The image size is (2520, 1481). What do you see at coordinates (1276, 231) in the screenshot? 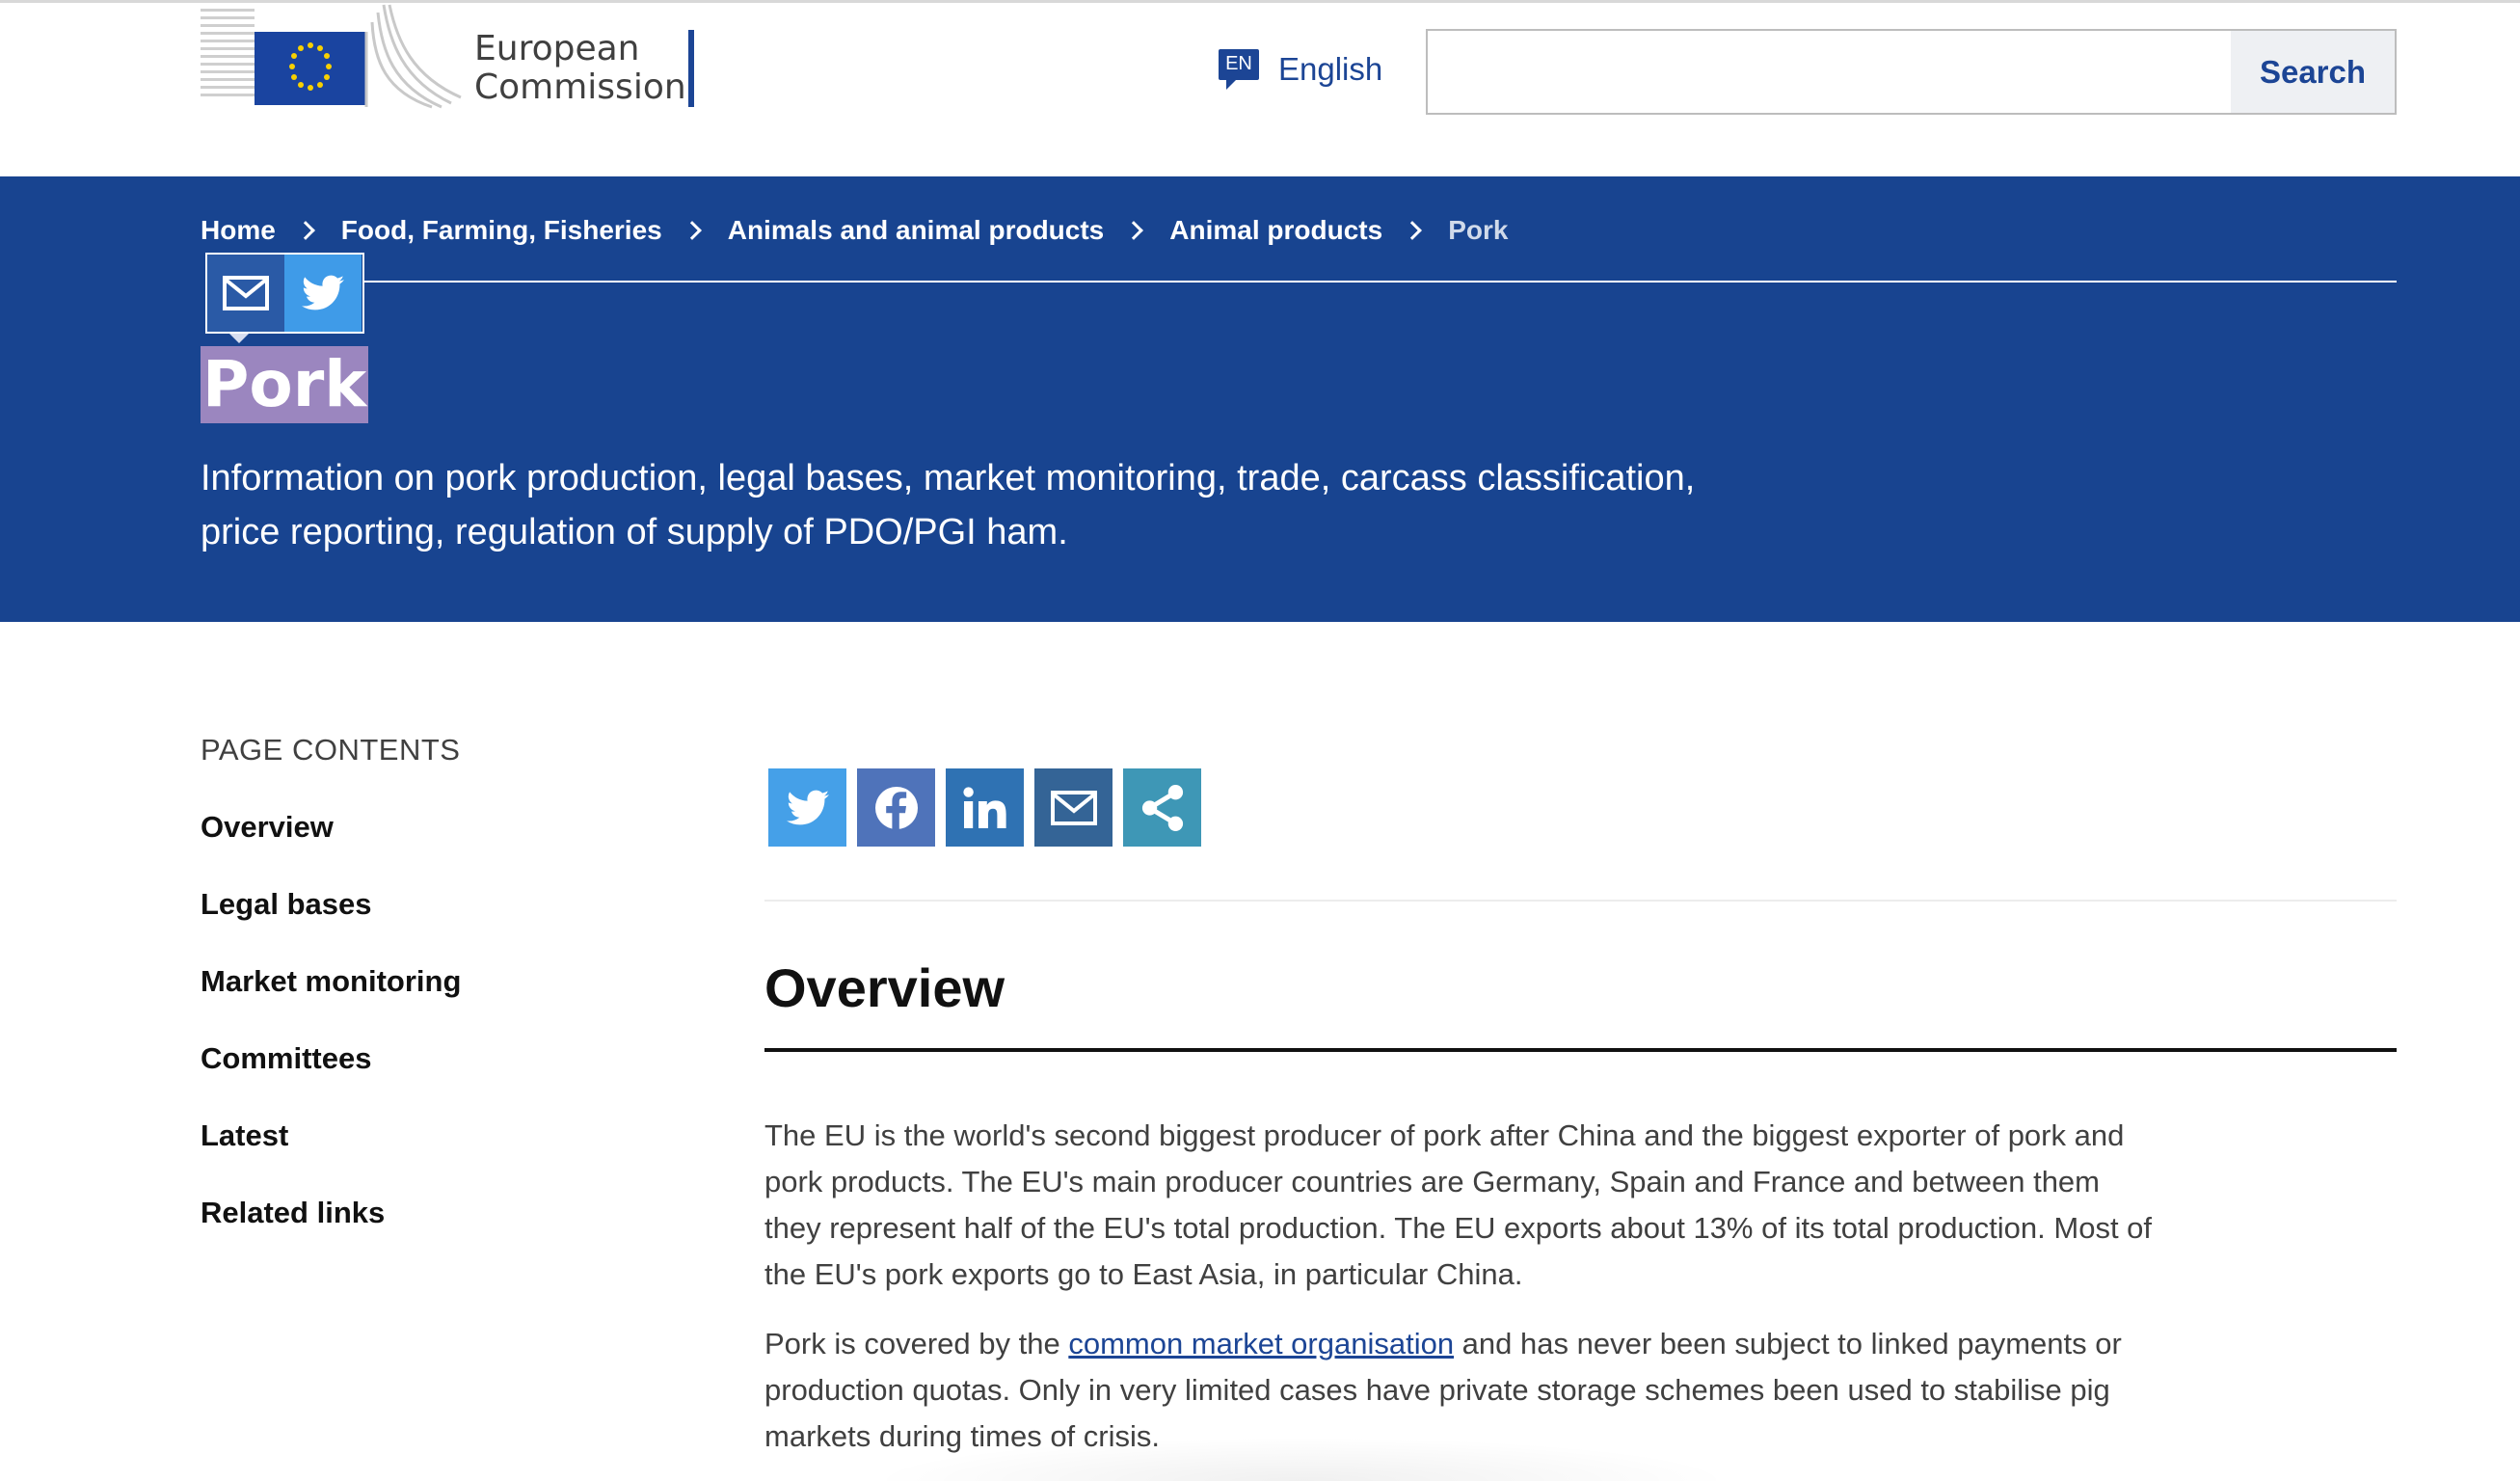
I see `breadcrumb-animal-products: Animal products` at bounding box center [1276, 231].